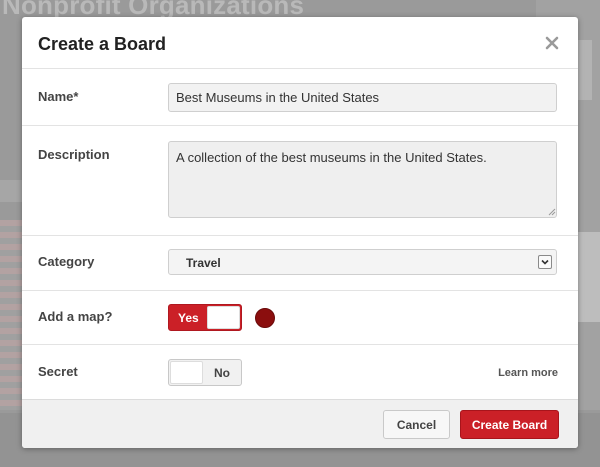  Describe the element at coordinates (75, 316) in the screenshot. I see `map-label: Add a map?` at that location.